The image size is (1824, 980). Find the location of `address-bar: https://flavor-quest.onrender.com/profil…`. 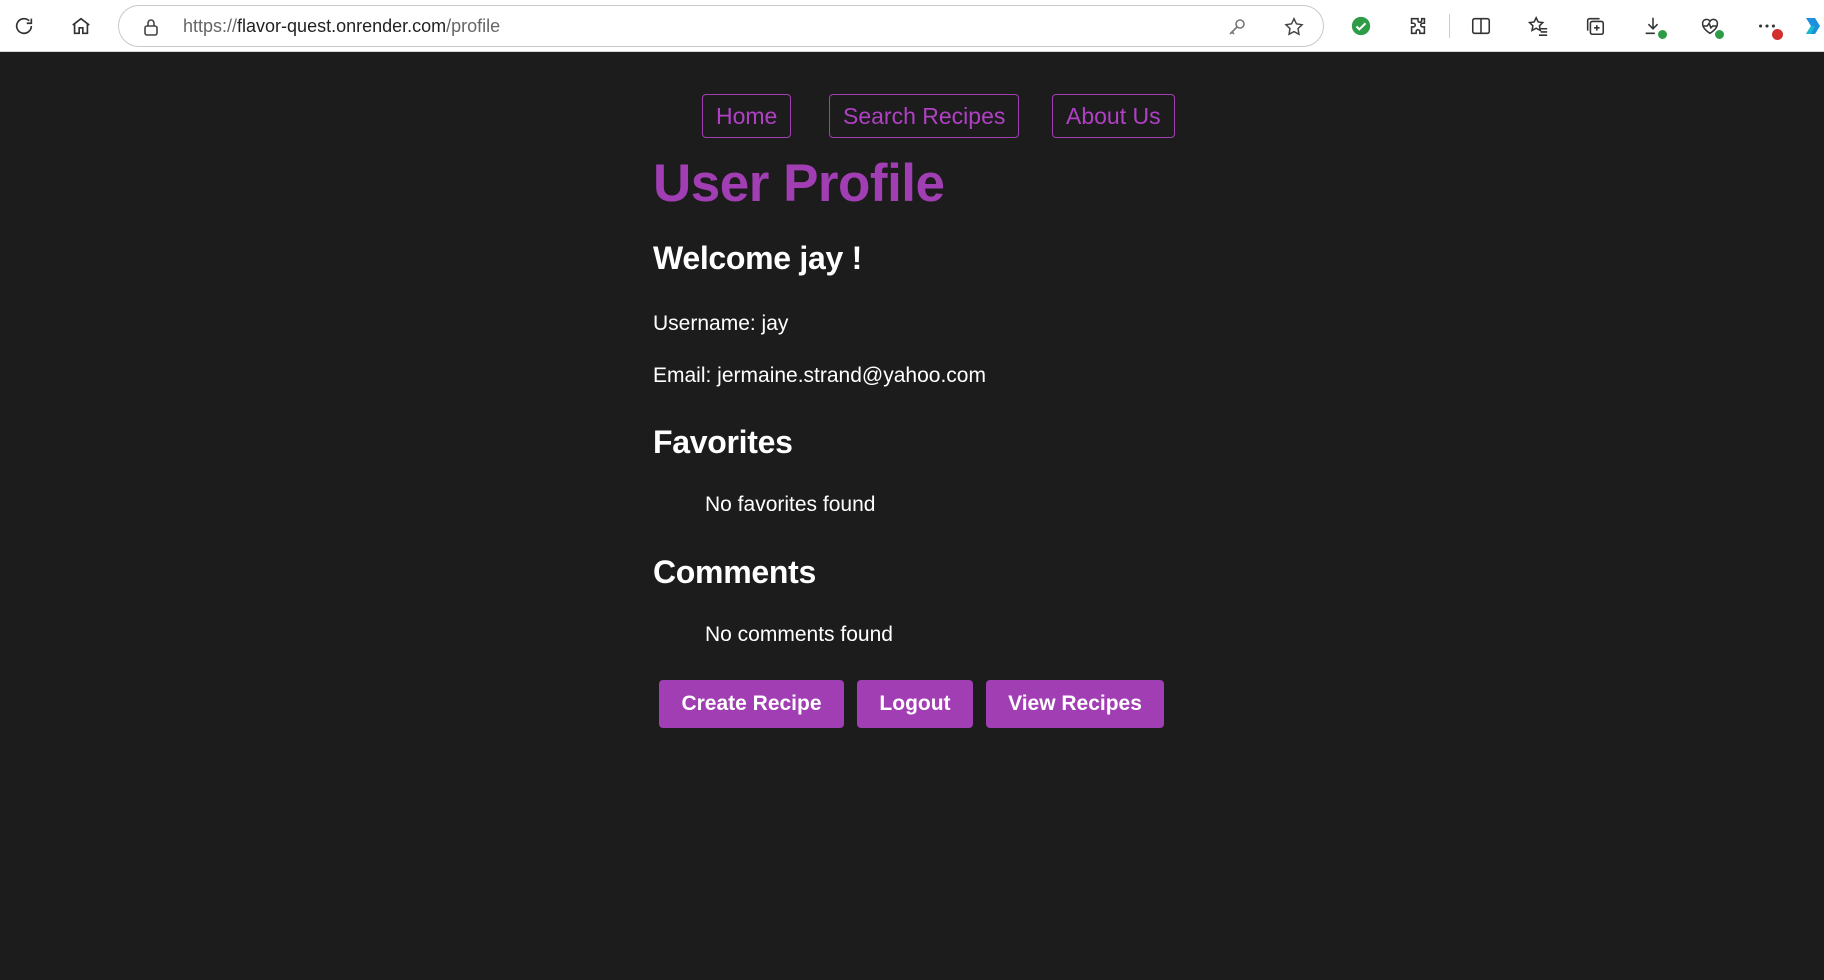

address-bar: https://flavor-quest.onrender.com/profil… is located at coordinates (721, 26).